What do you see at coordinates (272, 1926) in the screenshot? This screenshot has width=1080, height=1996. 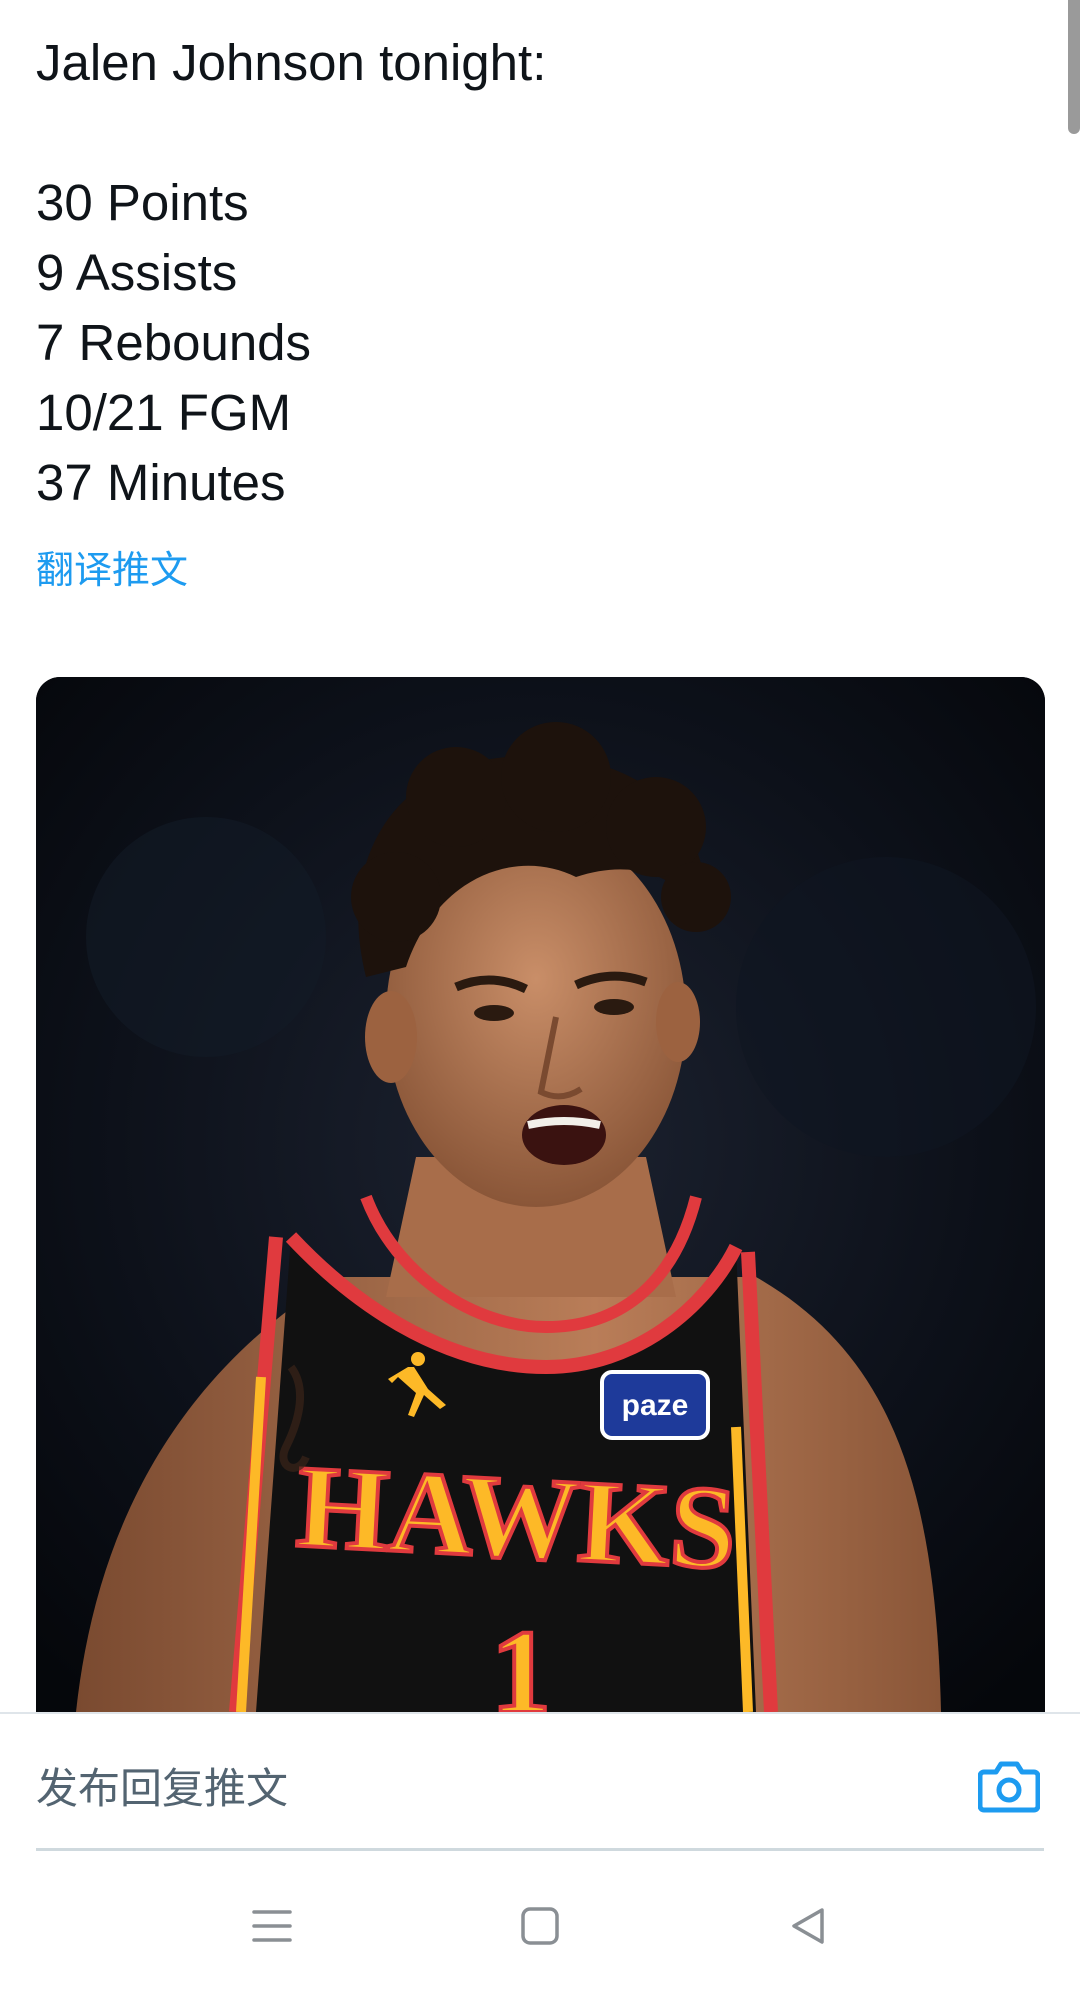 I see `menu-icon` at bounding box center [272, 1926].